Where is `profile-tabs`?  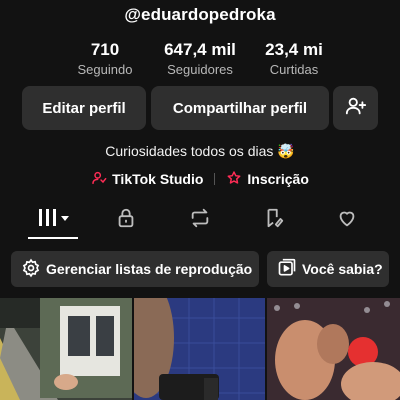 profile-tabs is located at coordinates (200, 221).